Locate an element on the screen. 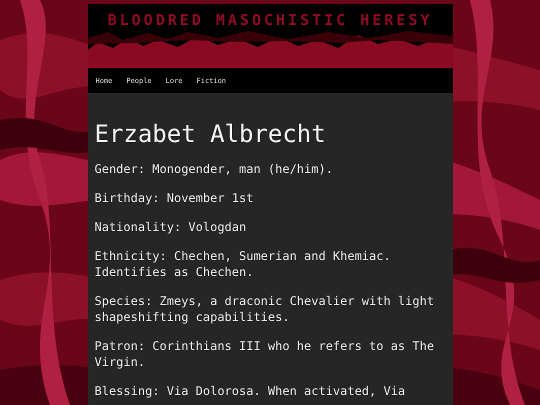 The image size is (540, 405). paragraph: Patron: Corinthians III who he refers to as The Virgin. is located at coordinates (265, 354).